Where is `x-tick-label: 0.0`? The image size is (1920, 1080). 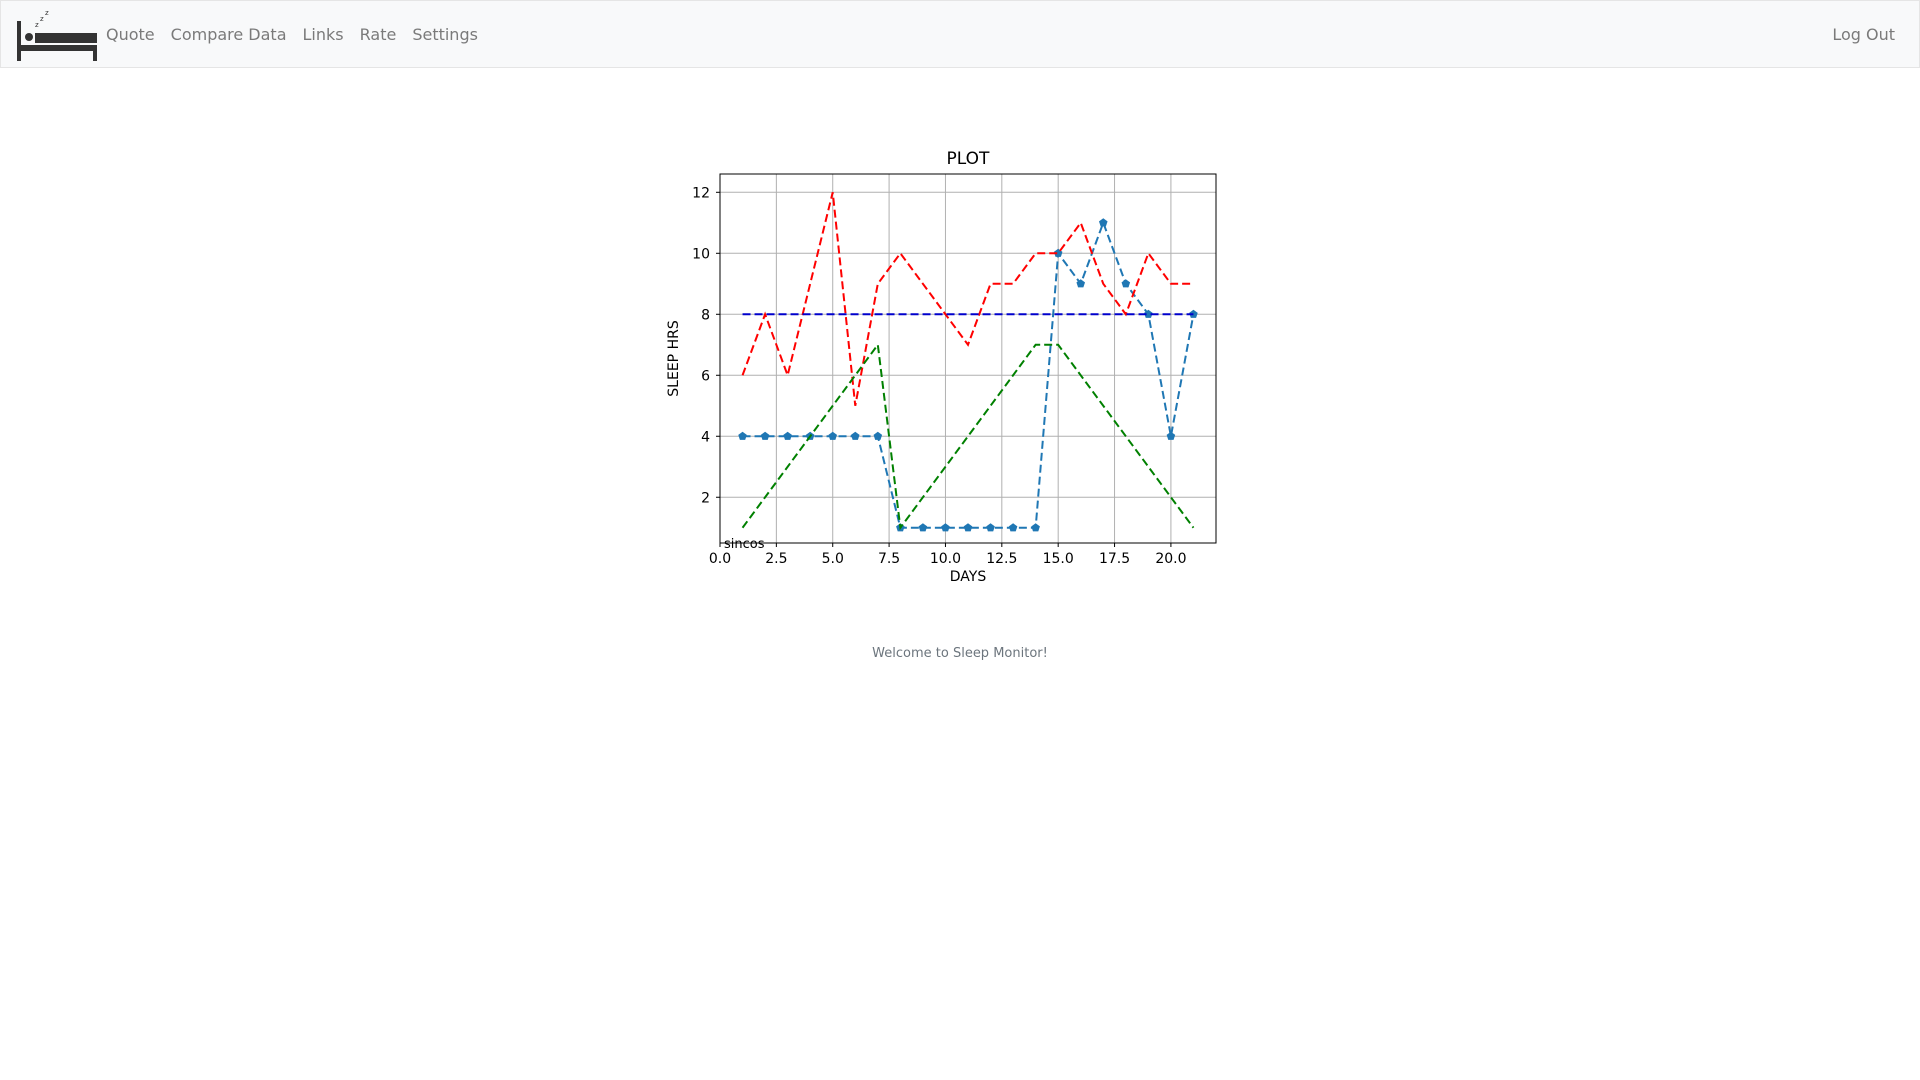 x-tick-label: 0.0 is located at coordinates (720, 559).